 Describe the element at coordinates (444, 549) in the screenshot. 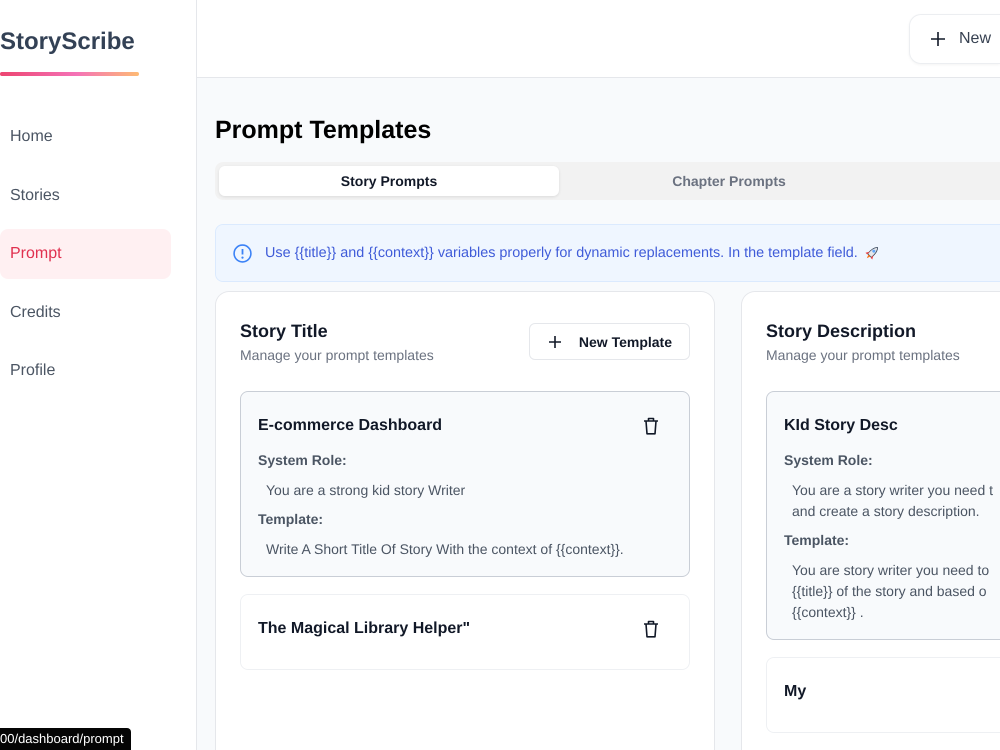

I see `template-text: Write A Short Title Of Story With the context of {{context}}.` at that location.